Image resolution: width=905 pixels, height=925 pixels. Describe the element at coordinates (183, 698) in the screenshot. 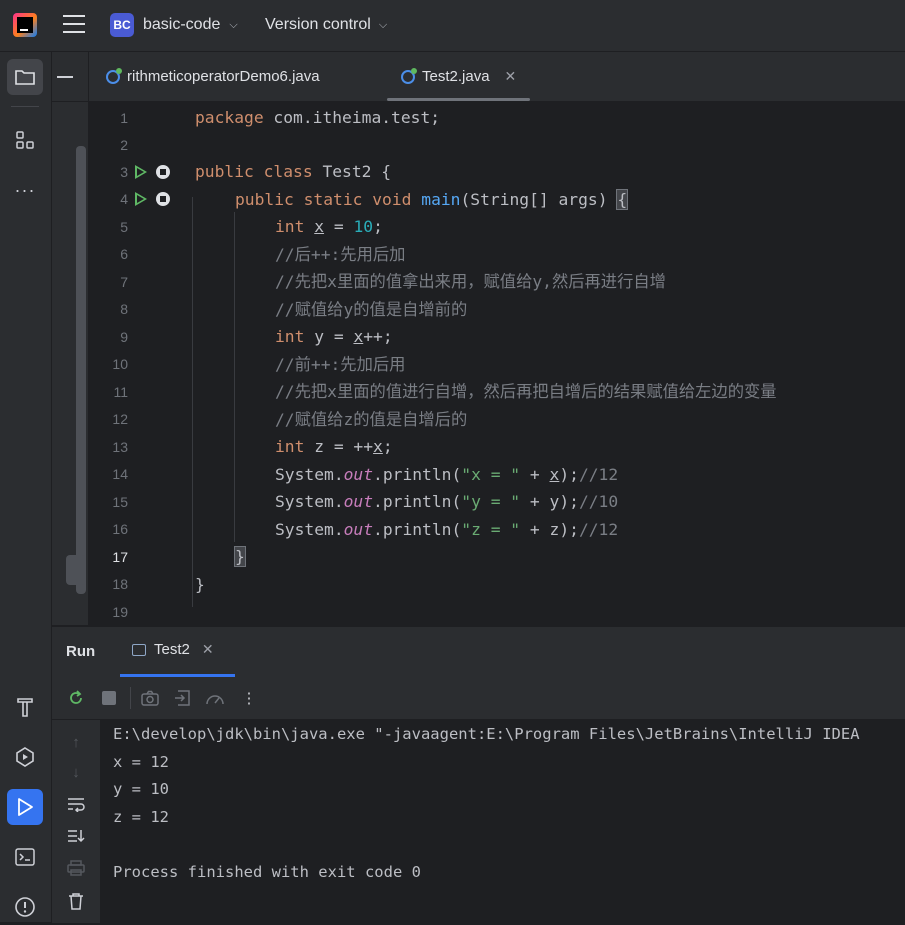

I see `exit-icon` at that location.